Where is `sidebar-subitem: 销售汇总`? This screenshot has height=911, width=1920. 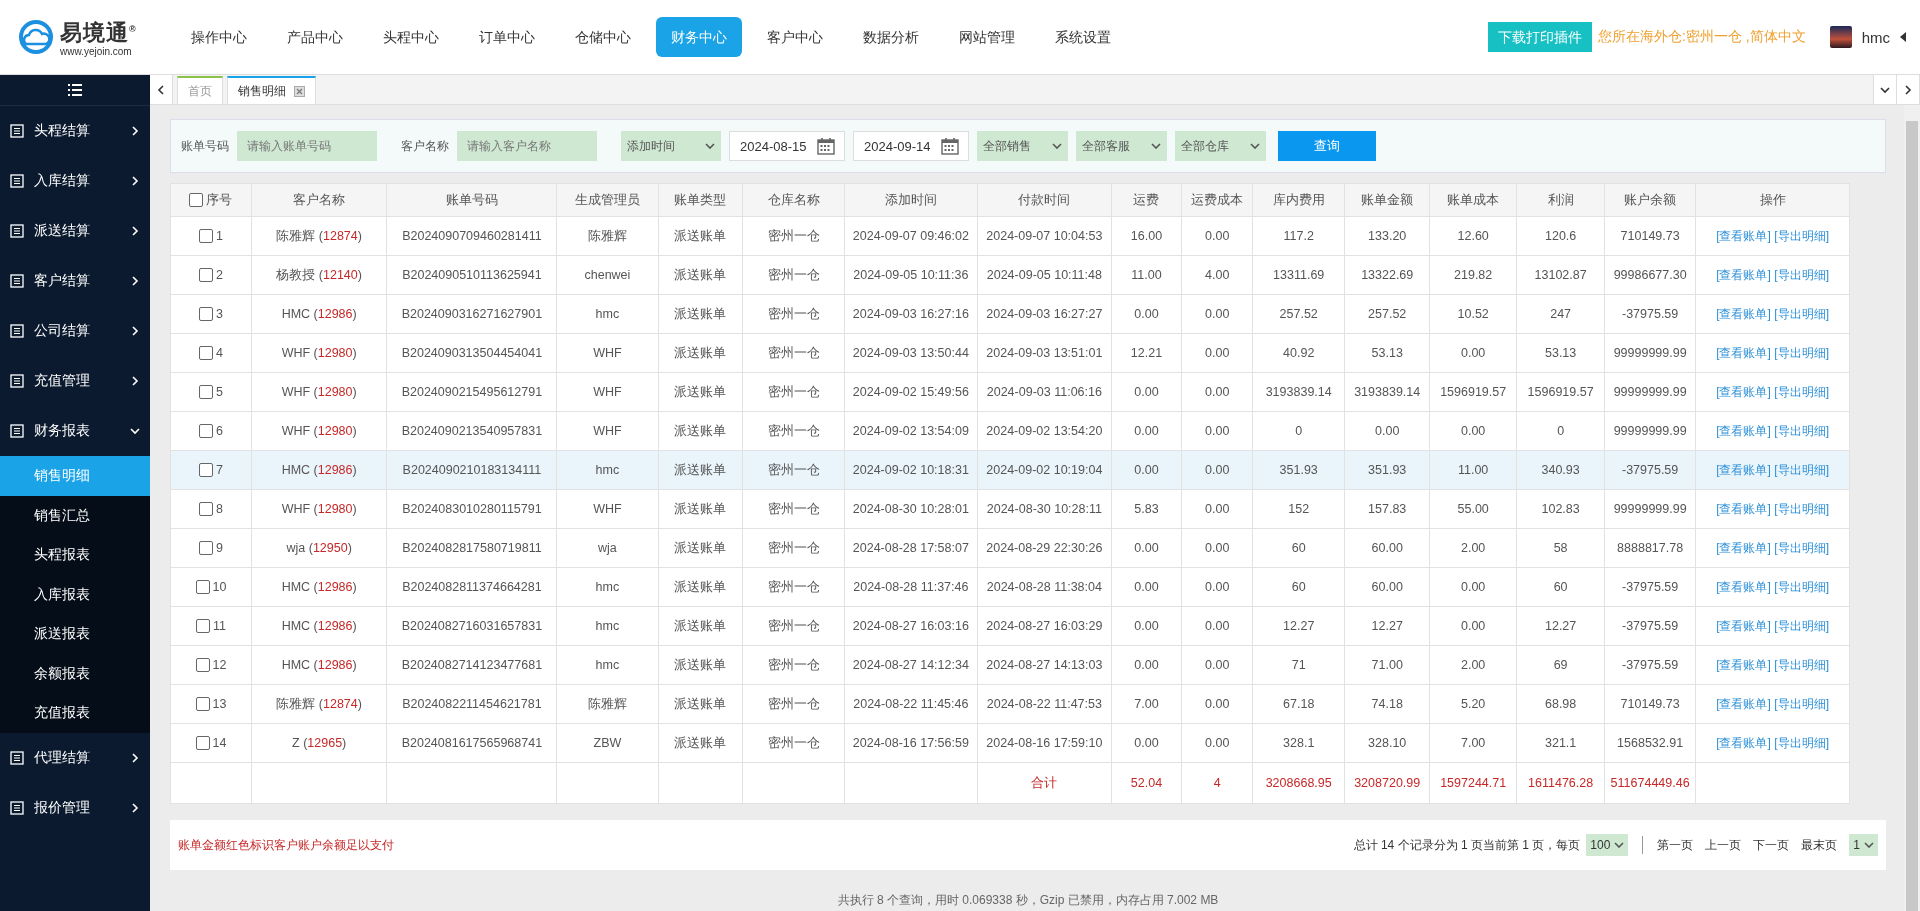
sidebar-subitem: 销售汇总 is located at coordinates (75, 515).